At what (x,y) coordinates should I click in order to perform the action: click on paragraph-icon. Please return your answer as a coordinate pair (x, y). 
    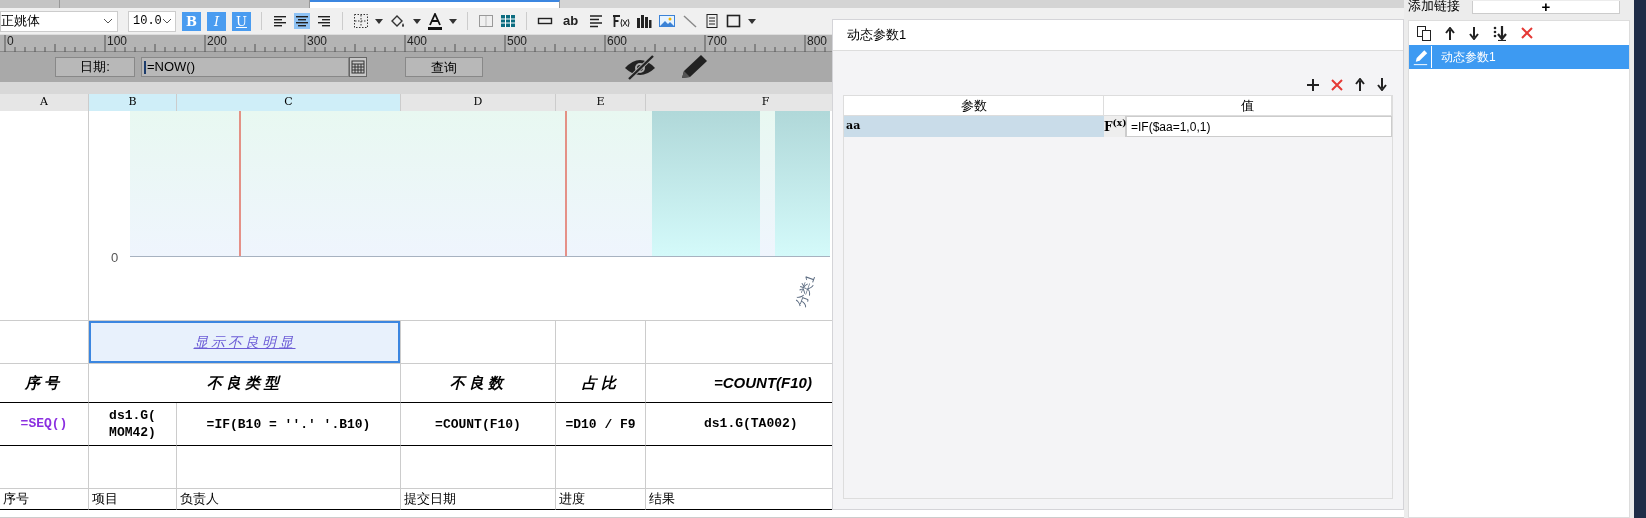
    Looking at the image, I should click on (596, 21).